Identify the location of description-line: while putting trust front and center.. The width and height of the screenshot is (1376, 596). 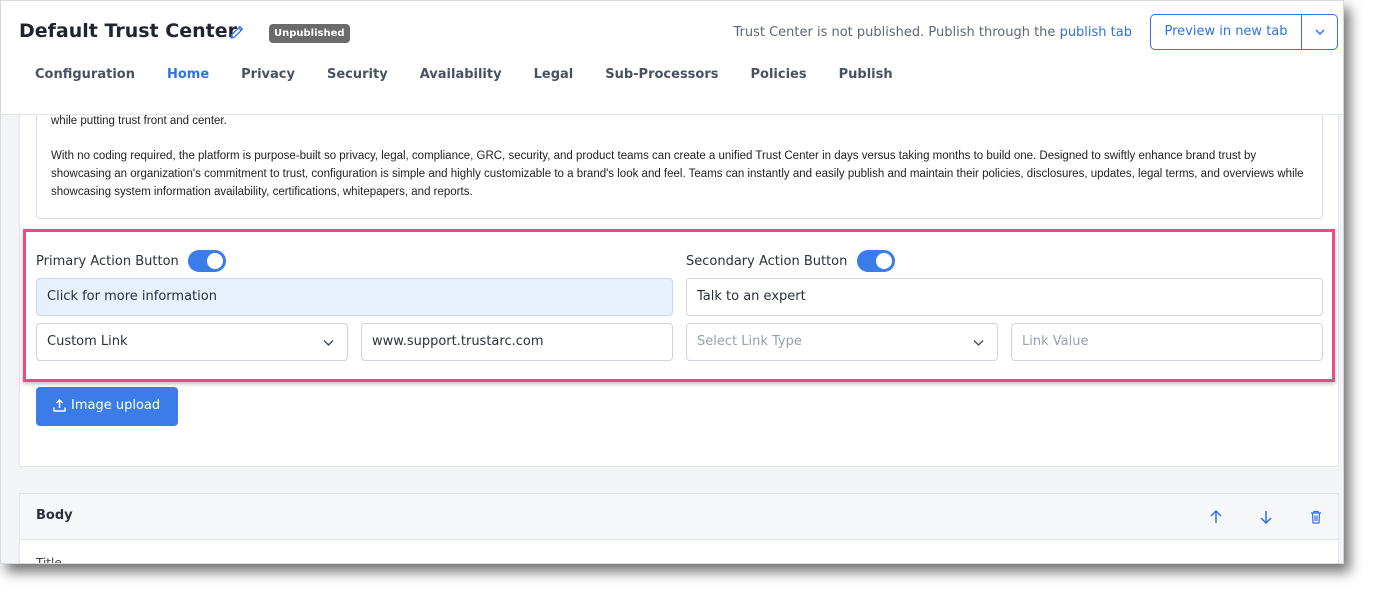
(139, 121).